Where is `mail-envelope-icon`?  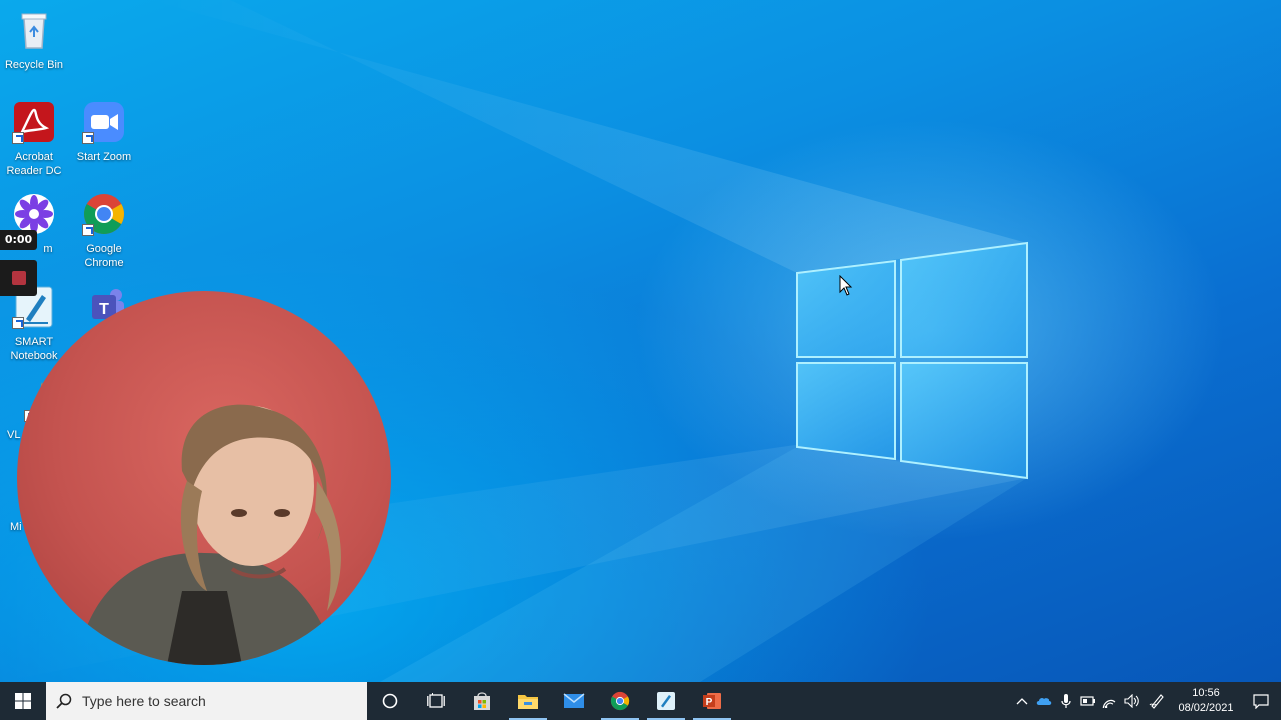
mail-envelope-icon is located at coordinates (574, 700).